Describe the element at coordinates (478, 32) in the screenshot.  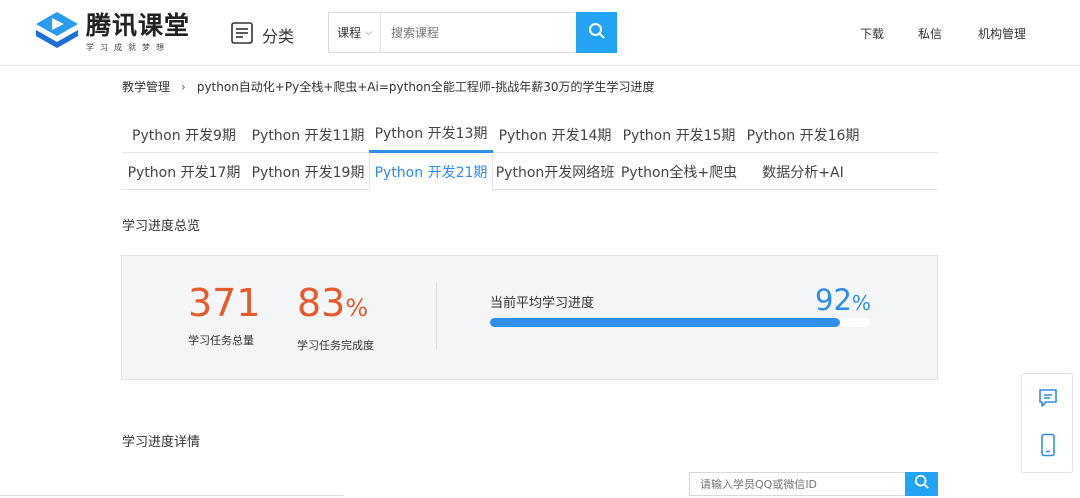
I see `search-input` at that location.